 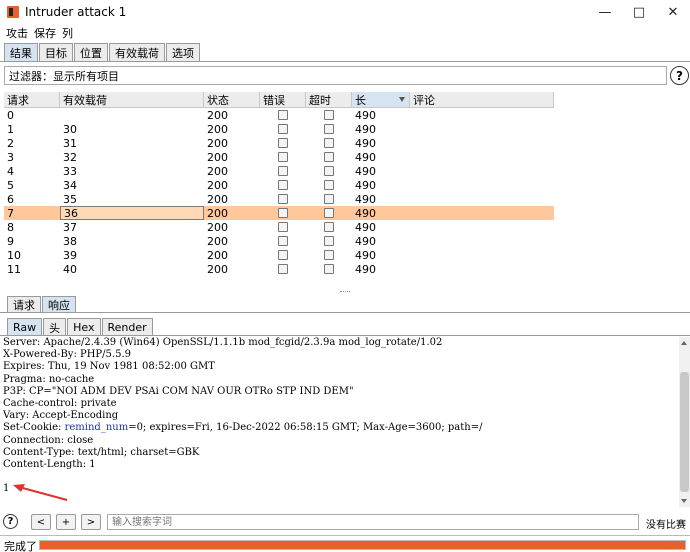 I want to click on sort-desc-icon, so click(x=402, y=99).